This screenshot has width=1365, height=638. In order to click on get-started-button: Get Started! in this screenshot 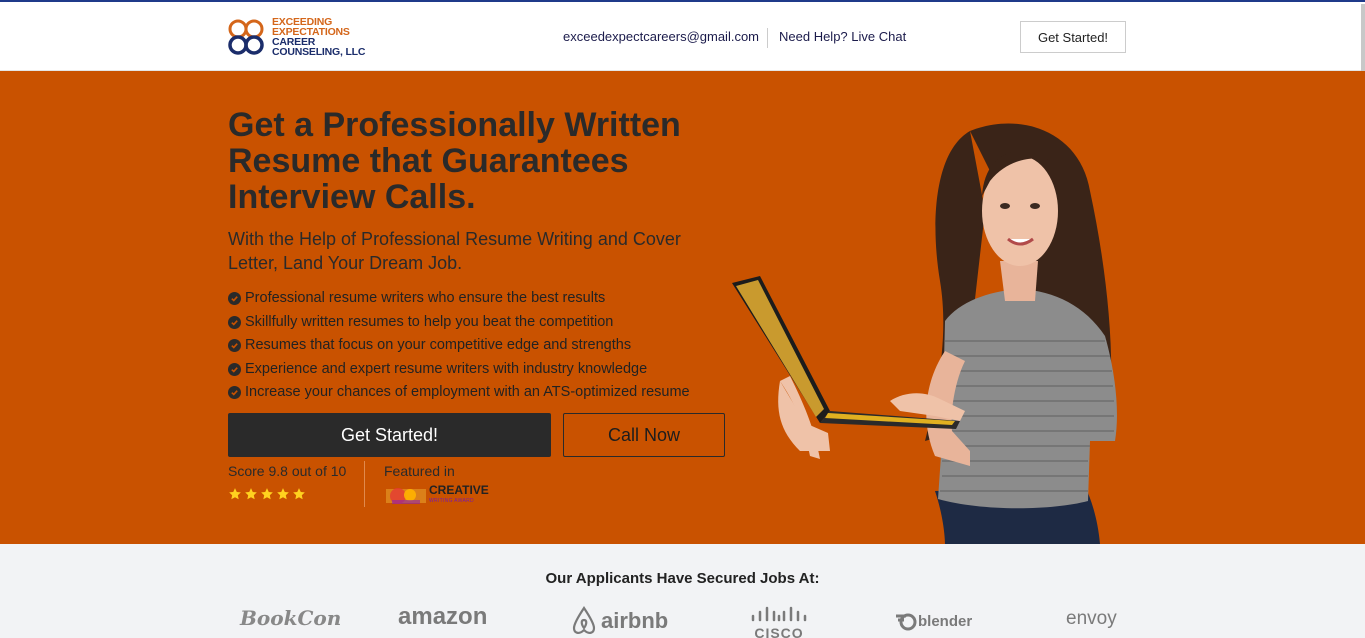, I will do `click(389, 435)`.